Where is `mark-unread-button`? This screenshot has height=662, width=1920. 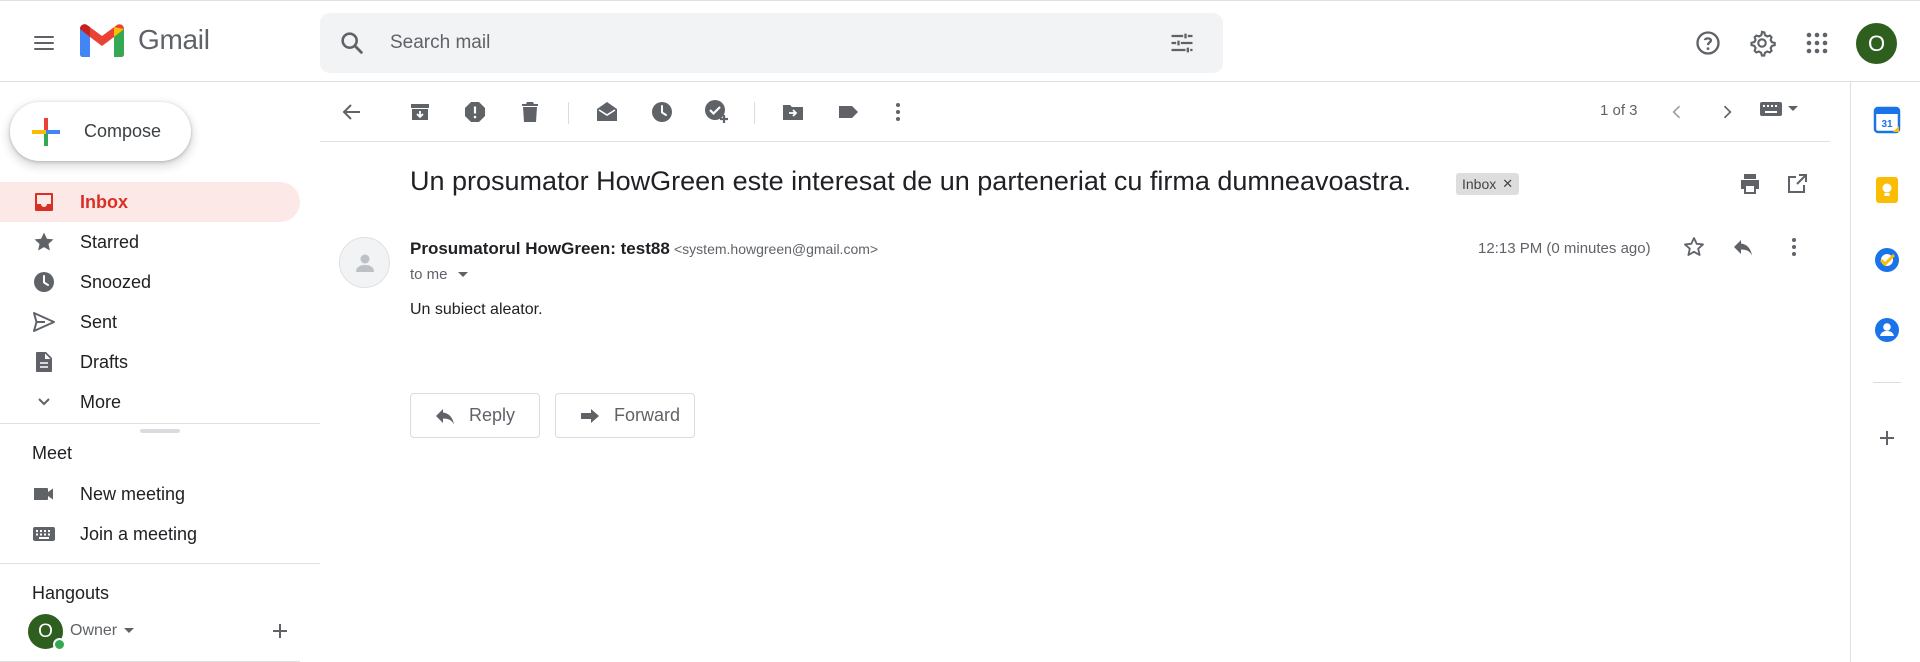
mark-unread-button is located at coordinates (607, 112).